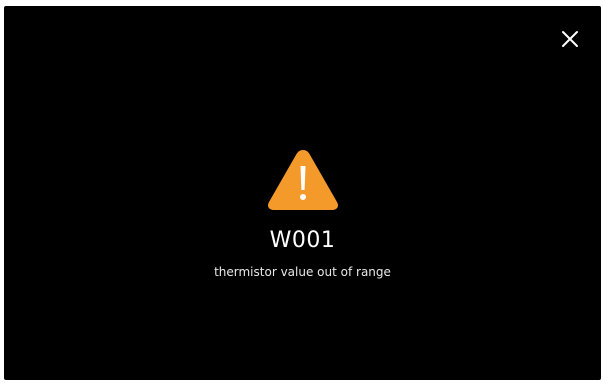  Describe the element at coordinates (302, 180) in the screenshot. I see `warning-triangle-icon` at that location.